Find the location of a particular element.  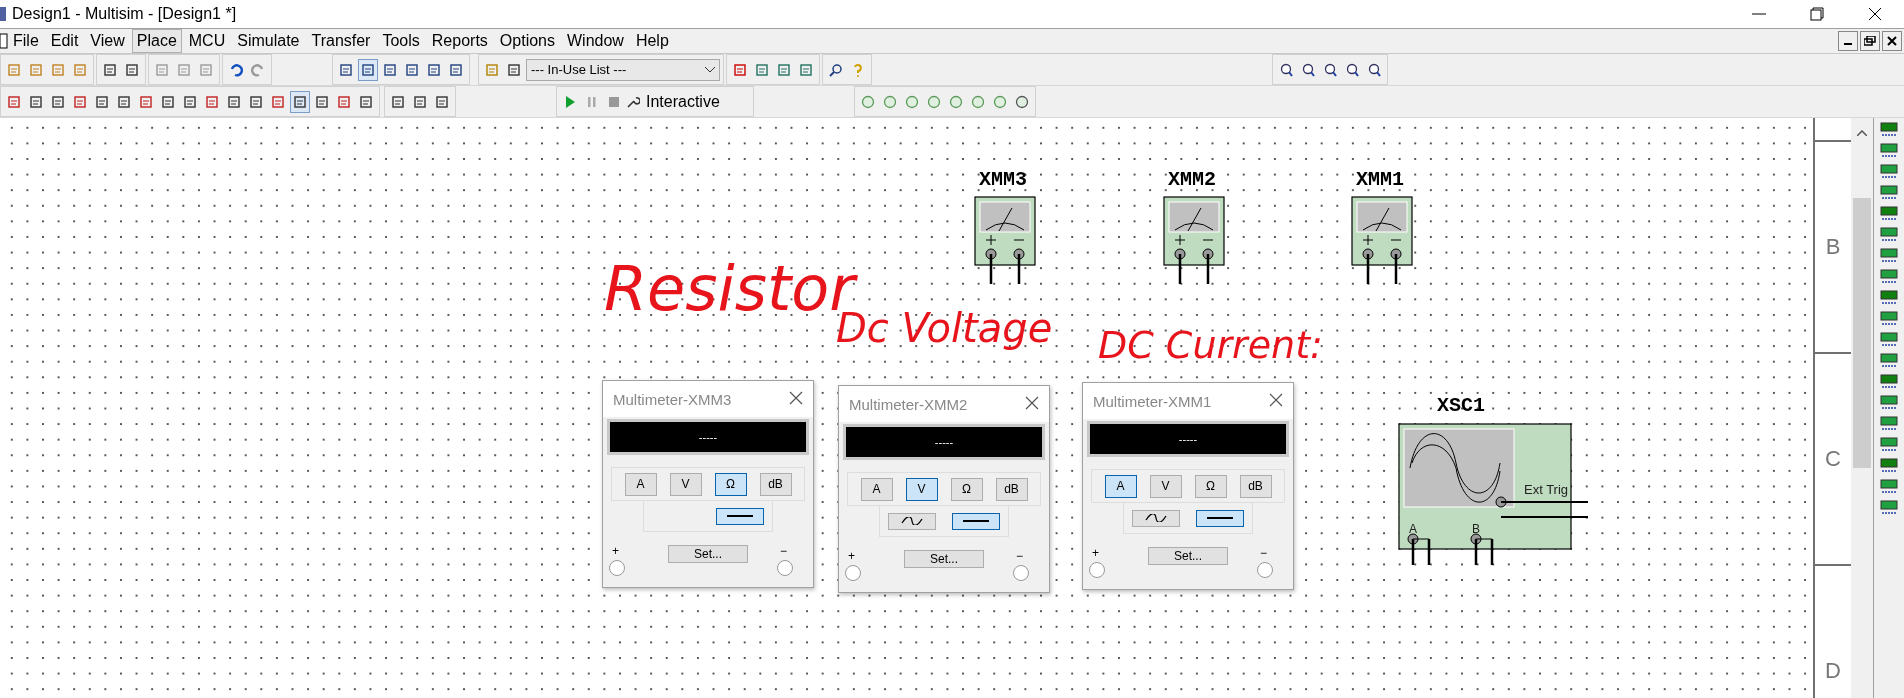

close-button is located at coordinates (1892, 41).